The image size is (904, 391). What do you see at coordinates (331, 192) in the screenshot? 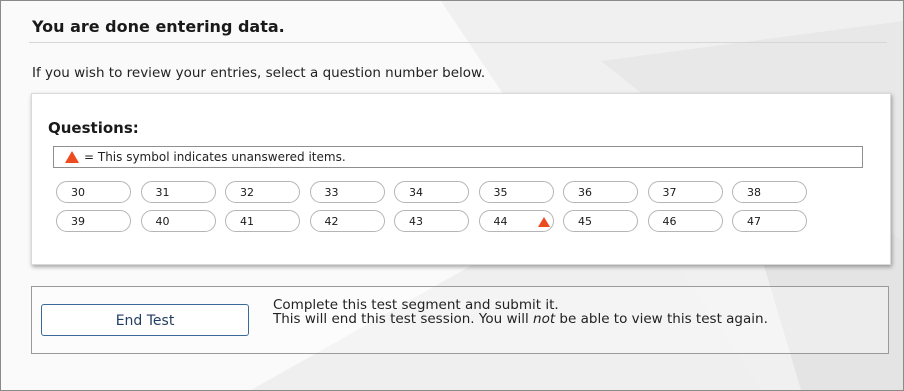
I see `question-number: 33` at bounding box center [331, 192].